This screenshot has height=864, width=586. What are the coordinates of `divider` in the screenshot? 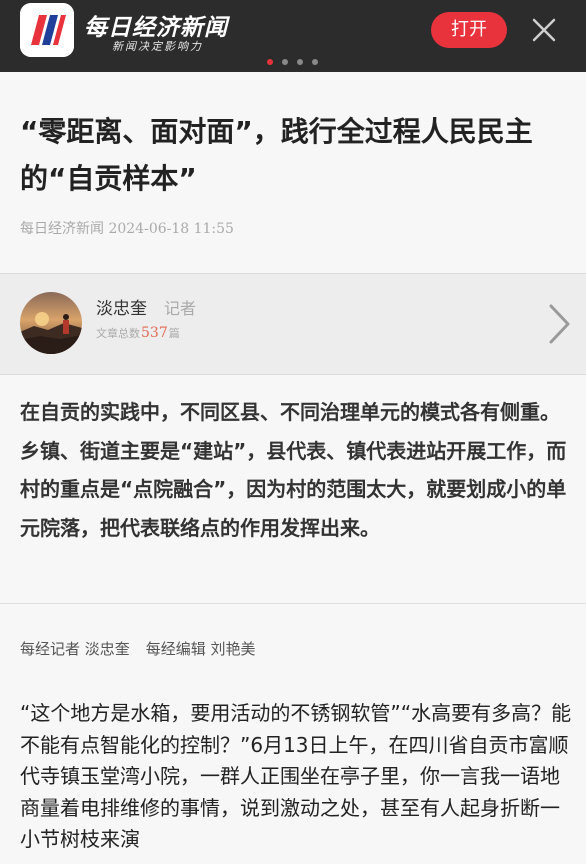 It's located at (293, 603).